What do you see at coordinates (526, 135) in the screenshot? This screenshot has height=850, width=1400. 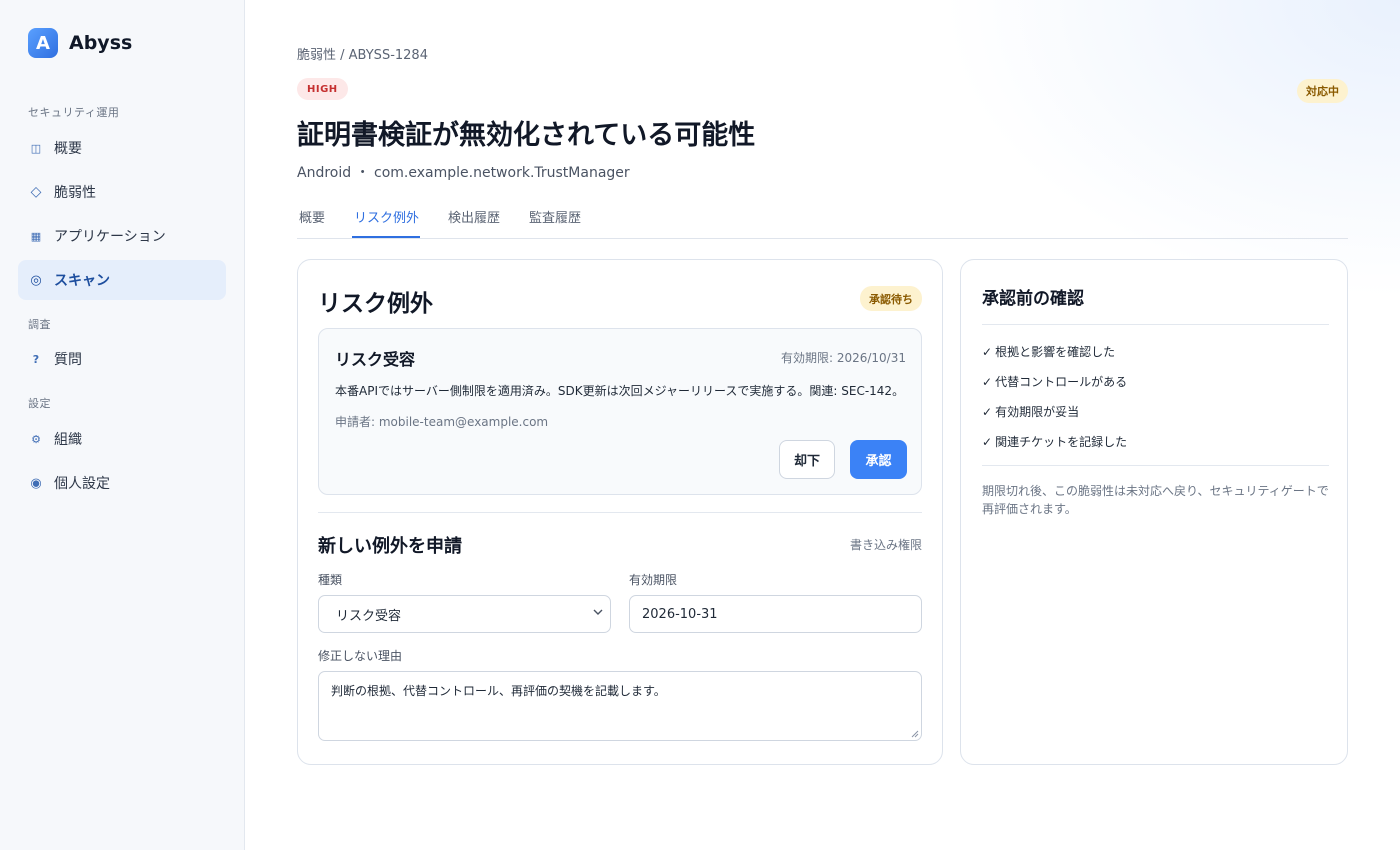 I see `page-title: 証明書検証が無効化されている可能性` at bounding box center [526, 135].